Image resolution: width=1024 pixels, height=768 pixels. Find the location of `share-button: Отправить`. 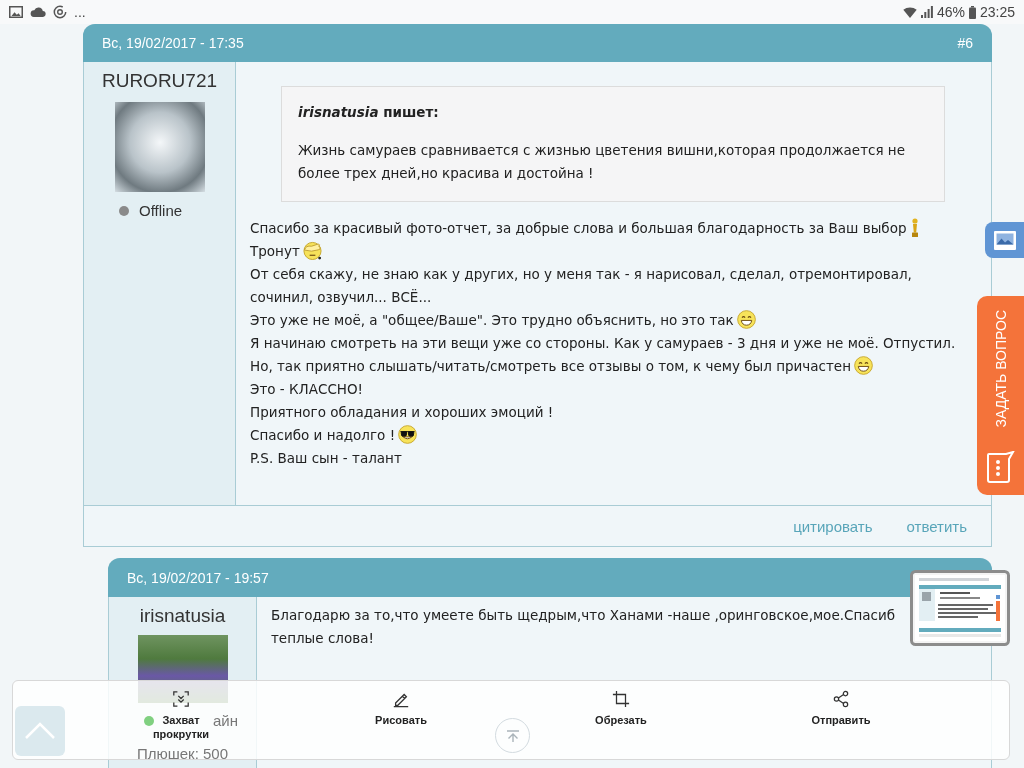

share-button: Отправить is located at coordinates (841, 704).